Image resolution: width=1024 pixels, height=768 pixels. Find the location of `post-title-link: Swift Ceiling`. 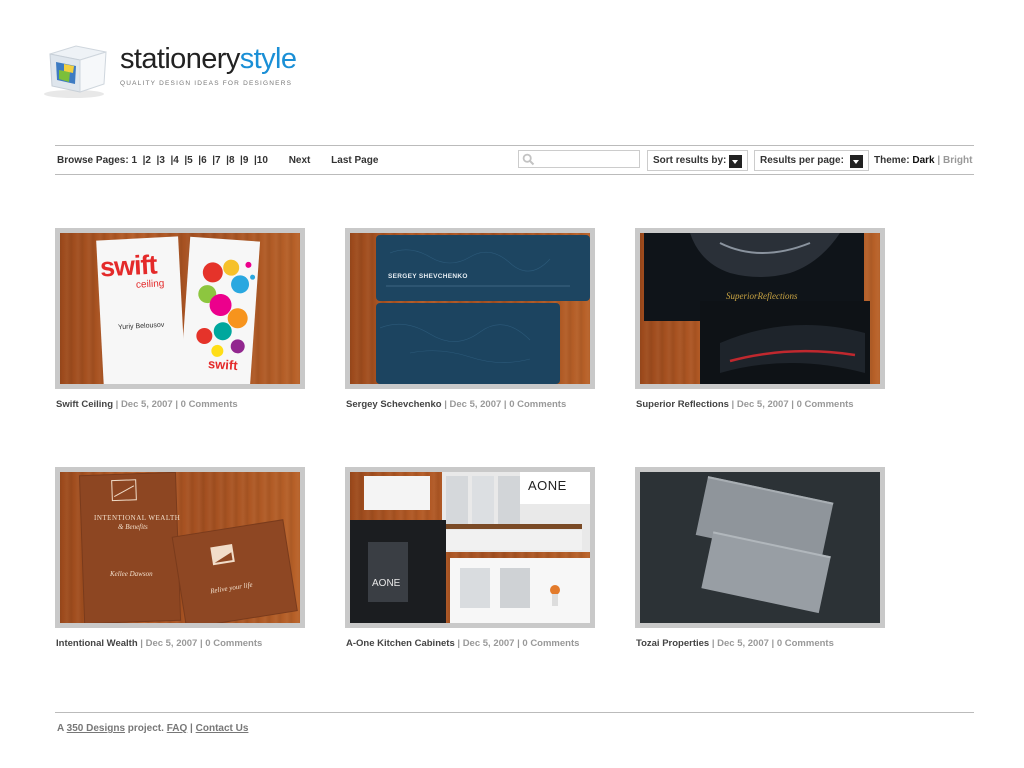

post-title-link: Swift Ceiling is located at coordinates (84, 404).